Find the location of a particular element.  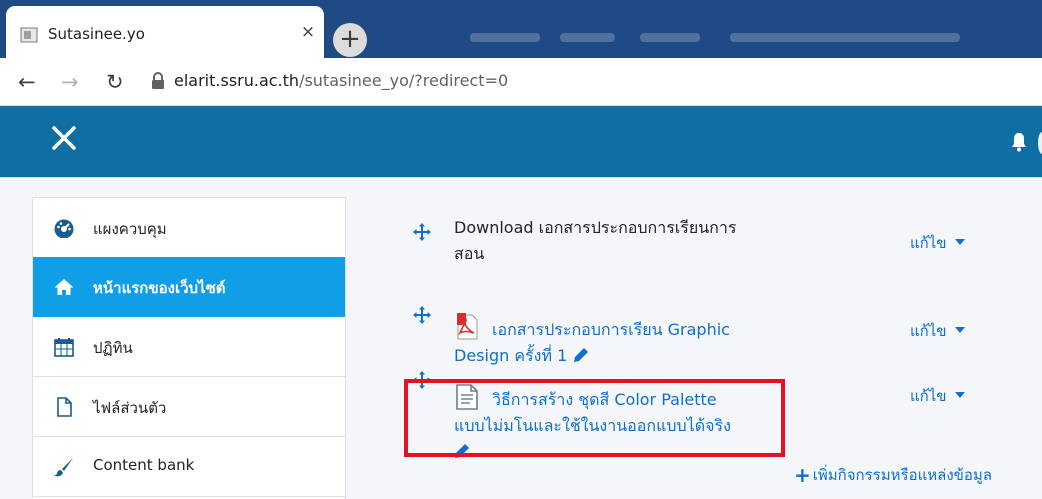

nav-label: ปฏิทิน is located at coordinates (113, 348).